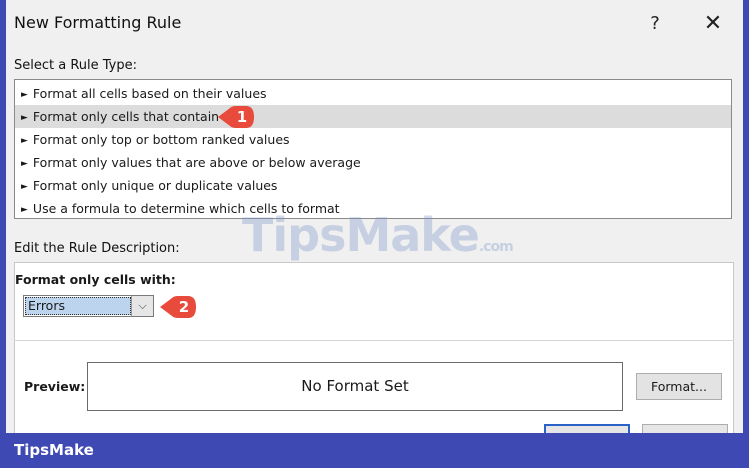  What do you see at coordinates (142, 306) in the screenshot?
I see `chevron-down-icon: ⌵` at bounding box center [142, 306].